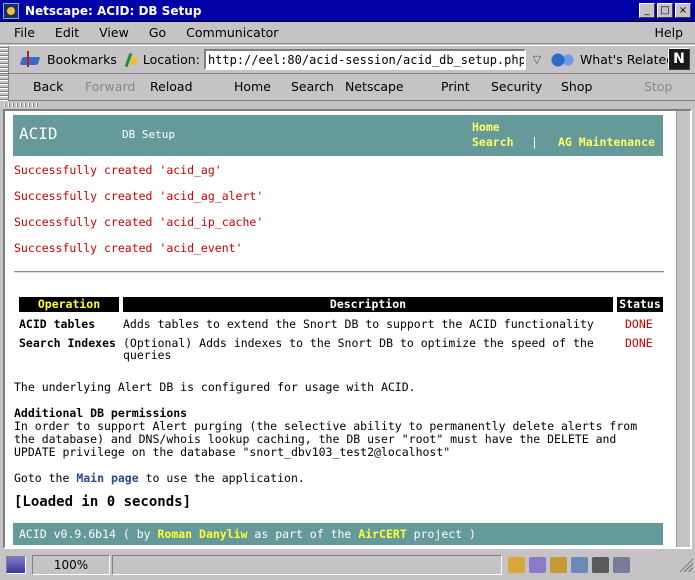 This screenshot has width=695, height=580. What do you see at coordinates (103, 502) in the screenshot?
I see `loaded-time: [Loaded in 0 seconds]` at bounding box center [103, 502].